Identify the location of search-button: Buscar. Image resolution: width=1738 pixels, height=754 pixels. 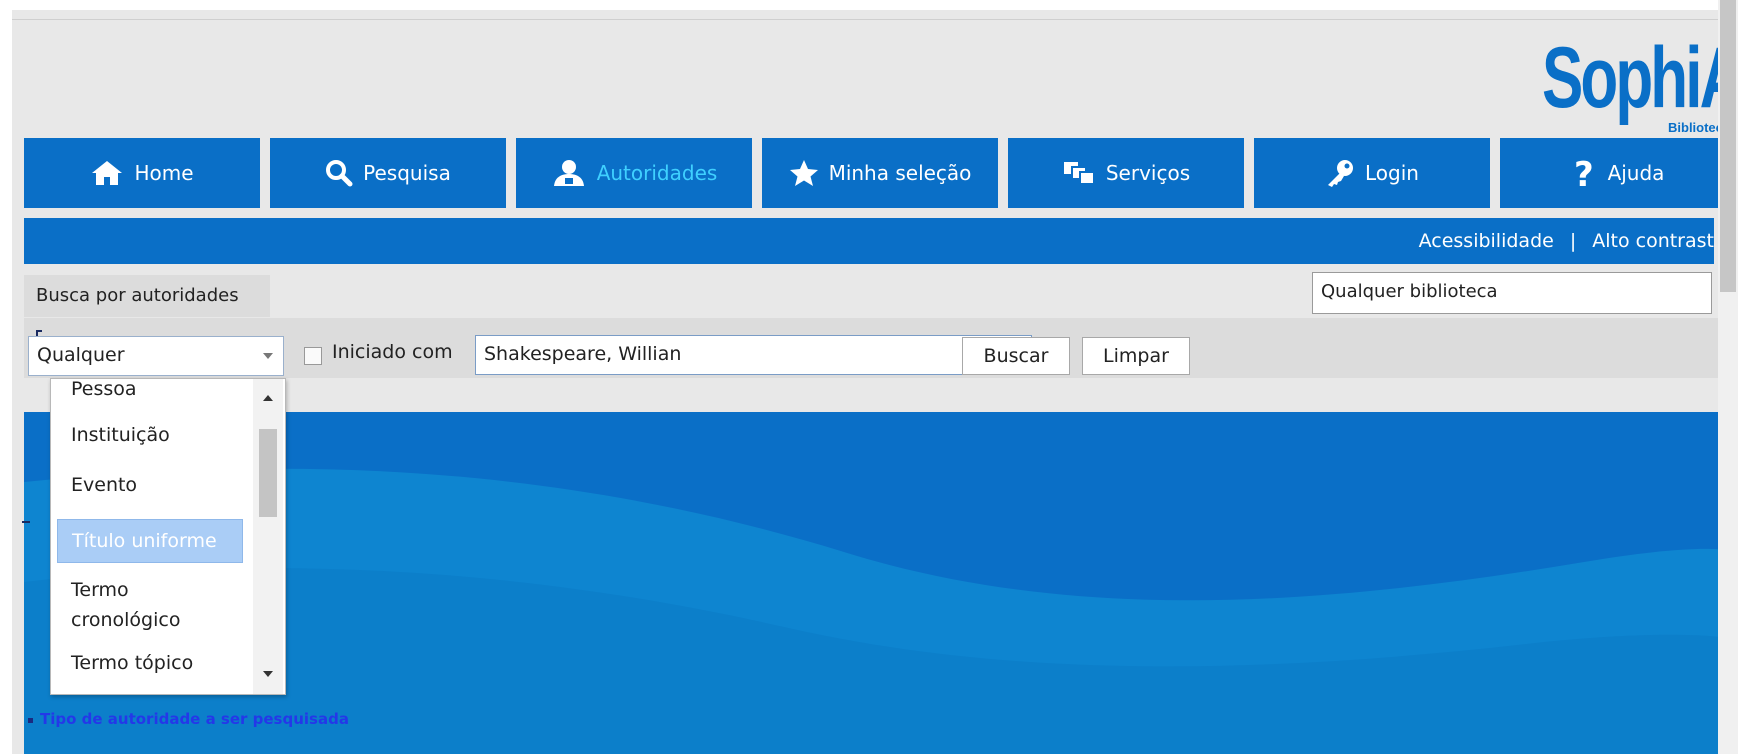
(1016, 356).